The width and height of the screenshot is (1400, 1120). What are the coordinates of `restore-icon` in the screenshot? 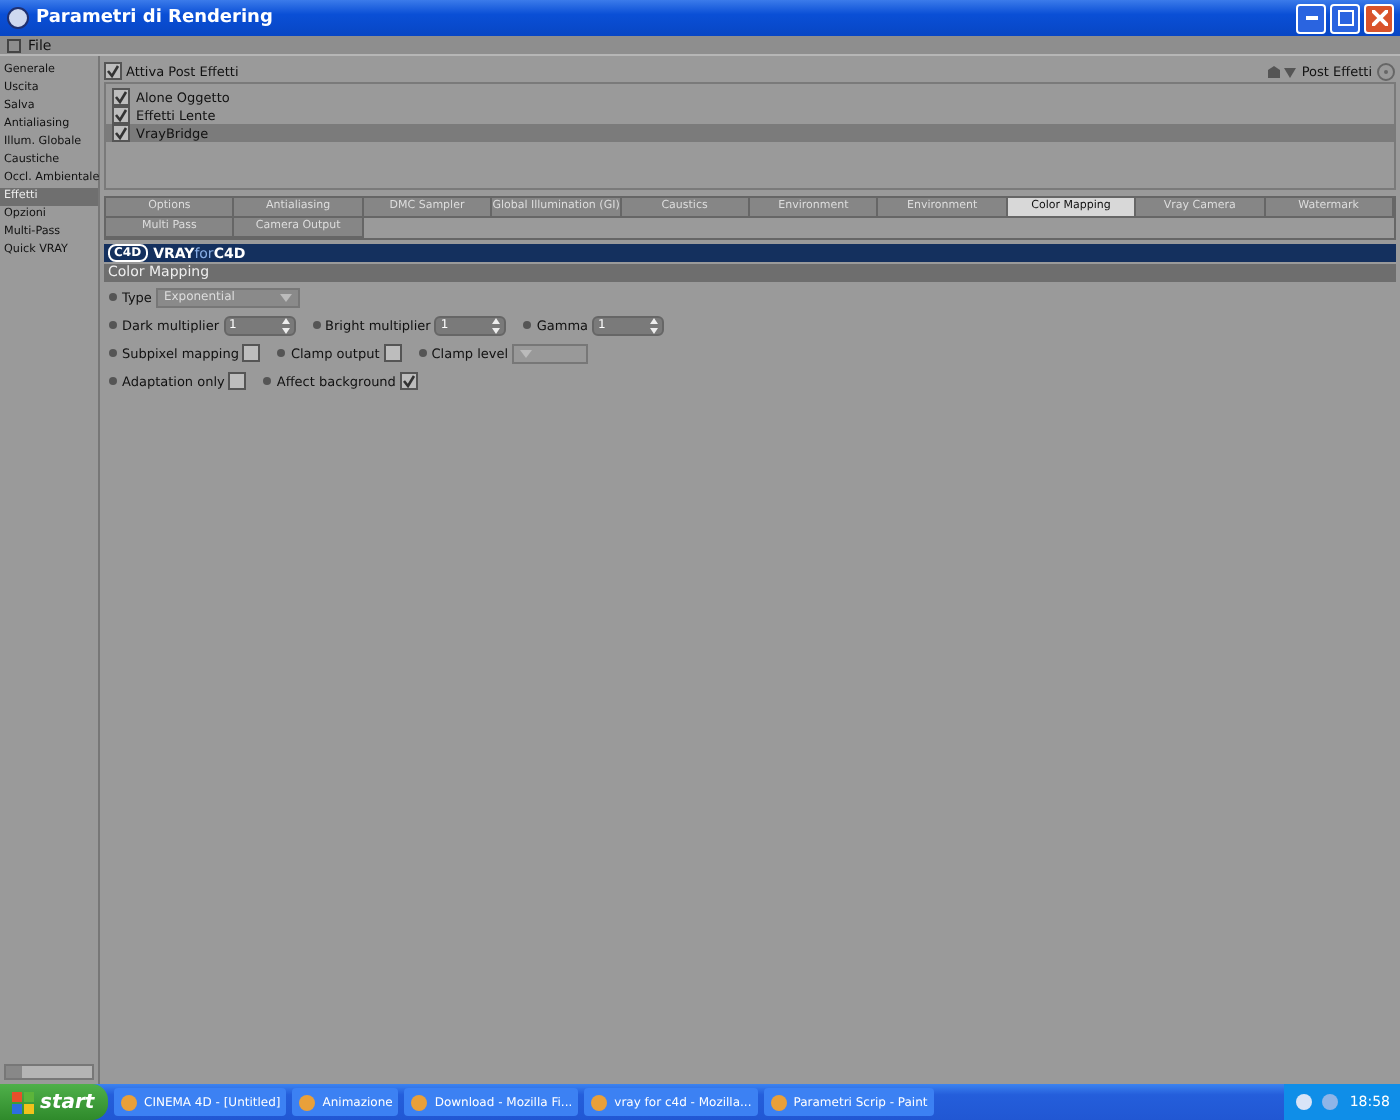 It's located at (1345, 18).